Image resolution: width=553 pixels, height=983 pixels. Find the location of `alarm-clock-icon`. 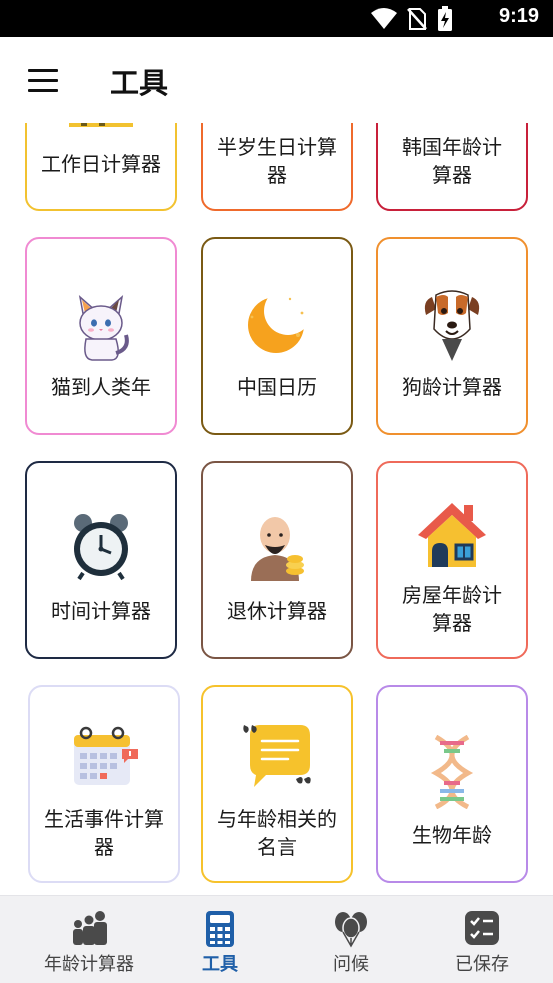

alarm-clock-icon is located at coordinates (101, 547).